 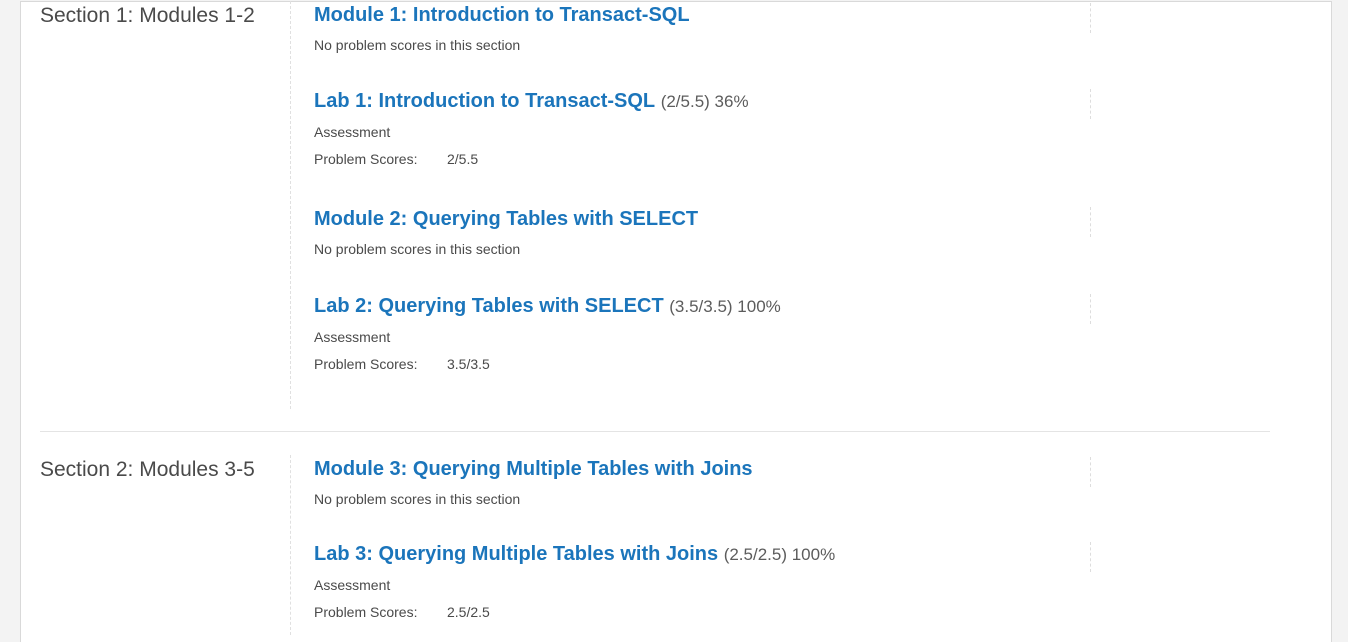 What do you see at coordinates (463, 159) in the screenshot?
I see `problem-score-value: 2/5.5` at bounding box center [463, 159].